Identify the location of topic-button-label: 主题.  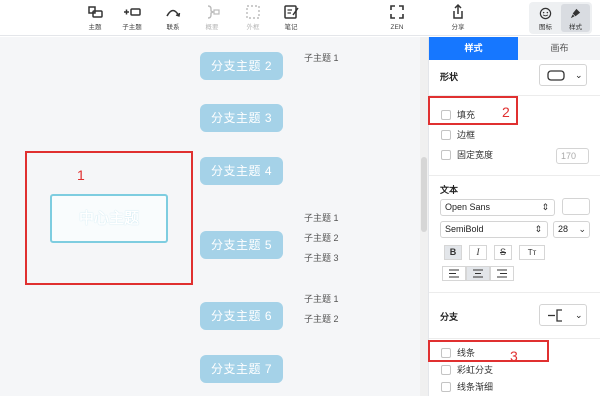
(95, 27).